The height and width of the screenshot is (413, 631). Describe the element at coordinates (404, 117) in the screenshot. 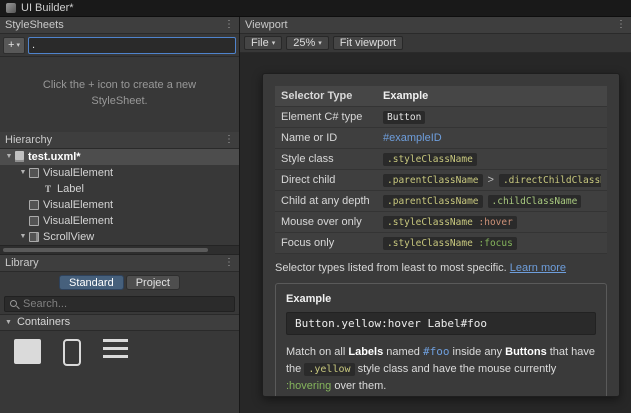

I see `code-chip: Button` at that location.